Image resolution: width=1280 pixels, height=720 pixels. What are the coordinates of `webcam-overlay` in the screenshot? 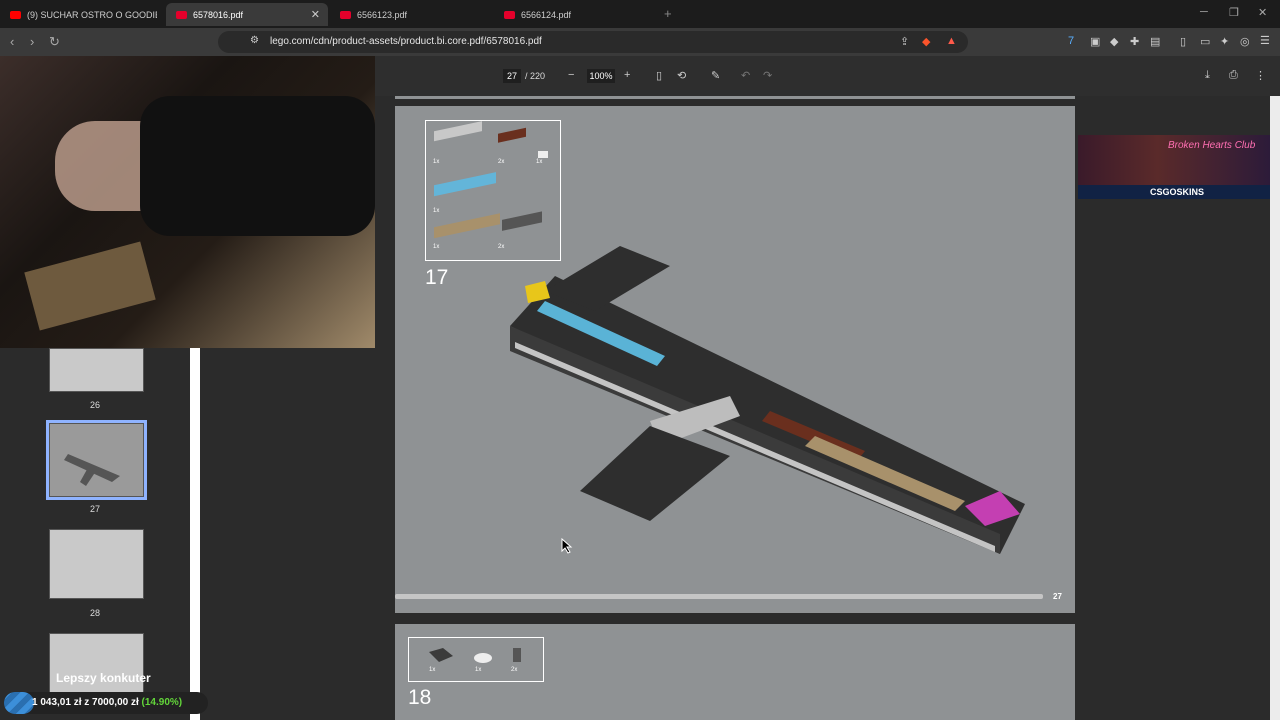 It's located at (187, 202).